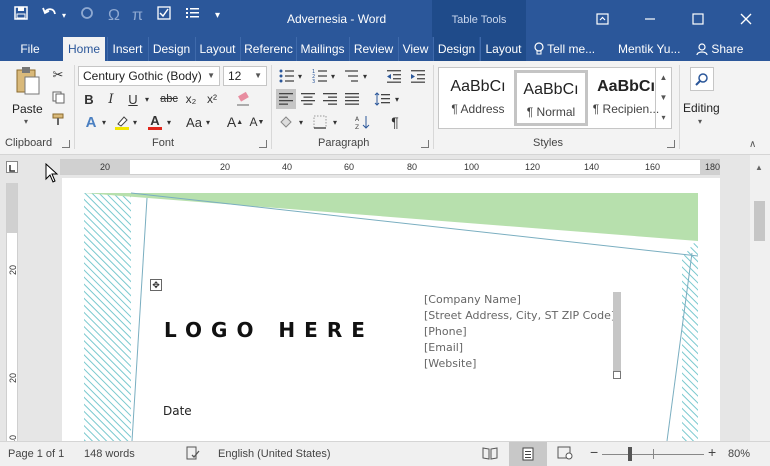 The image size is (770, 466). Describe the element at coordinates (320, 76) in the screenshot. I see `numbering-icon: 123` at that location.